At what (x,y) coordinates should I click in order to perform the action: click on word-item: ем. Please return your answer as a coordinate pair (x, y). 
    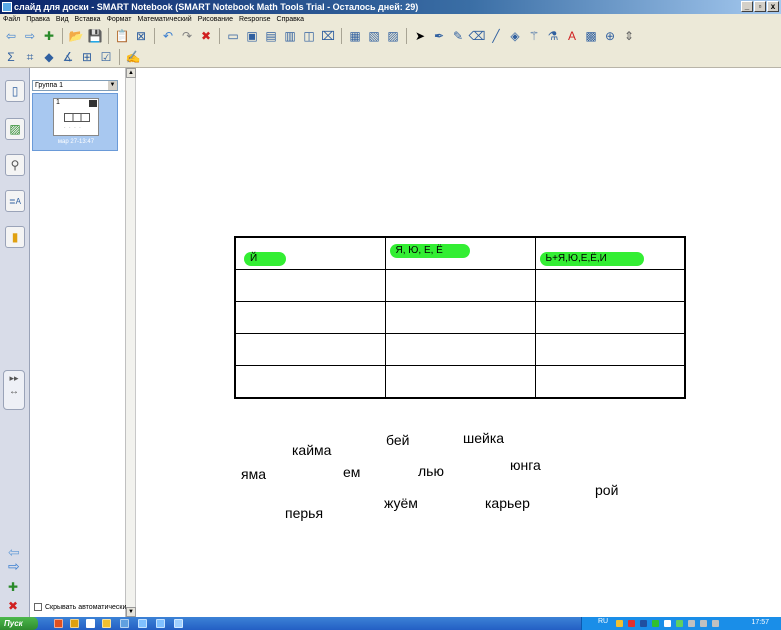
    Looking at the image, I should click on (351, 472).